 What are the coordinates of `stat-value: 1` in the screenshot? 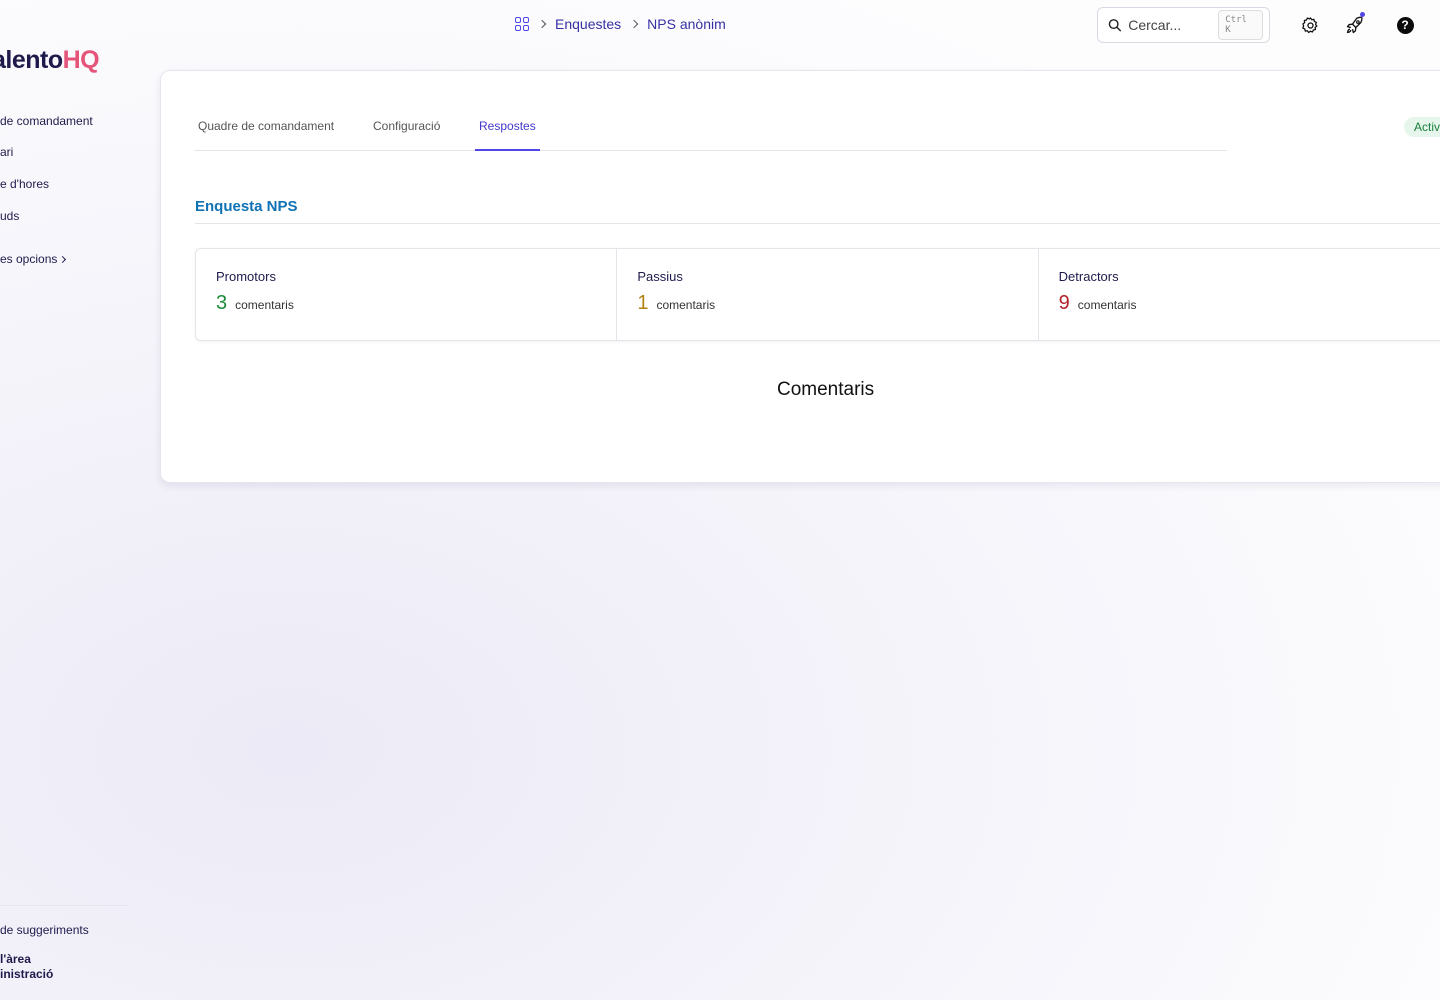 It's located at (643, 303).